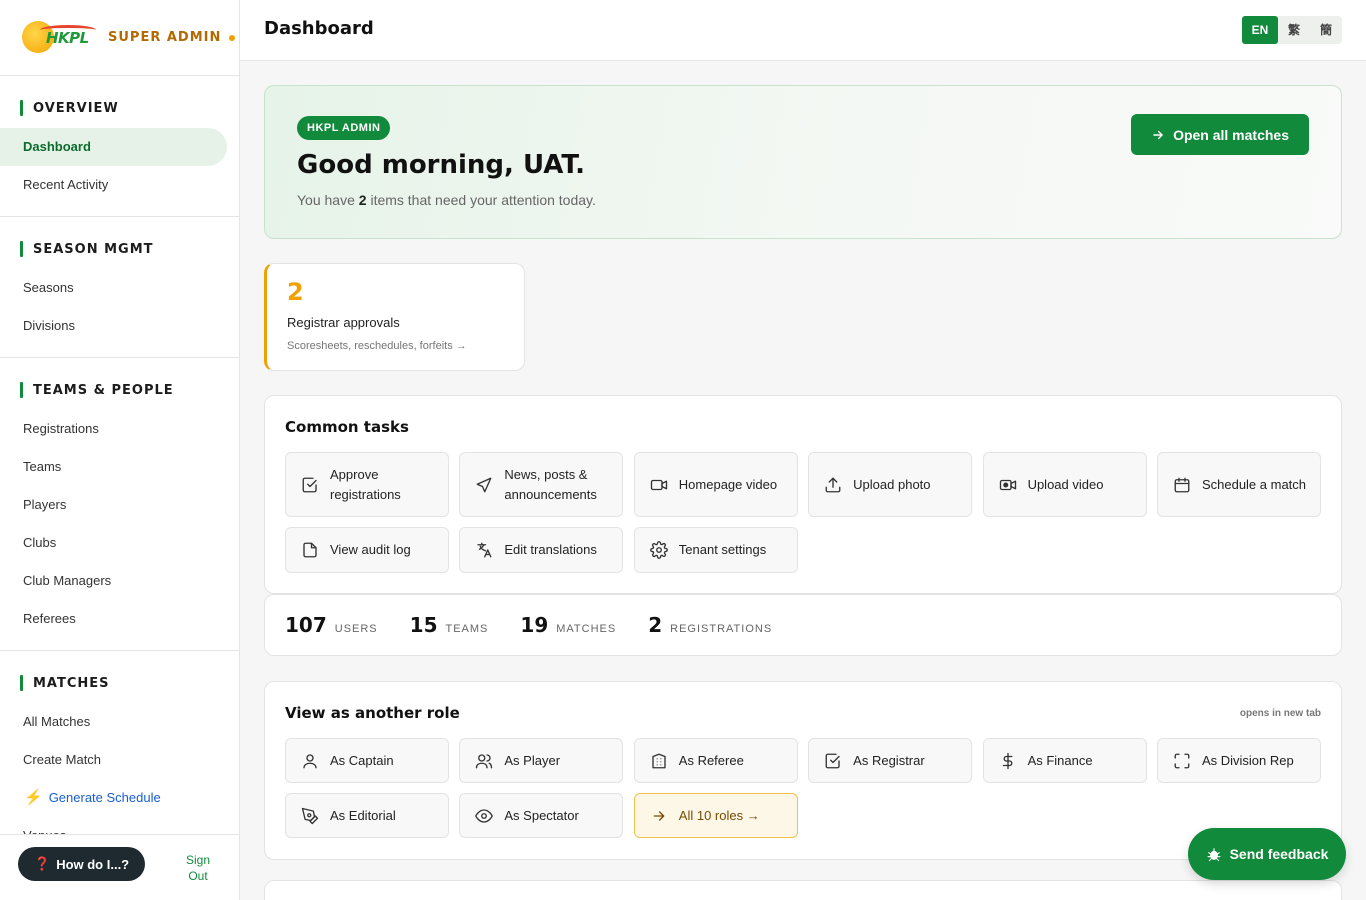 This screenshot has height=900, width=1366. I want to click on file-icon, so click(310, 550).